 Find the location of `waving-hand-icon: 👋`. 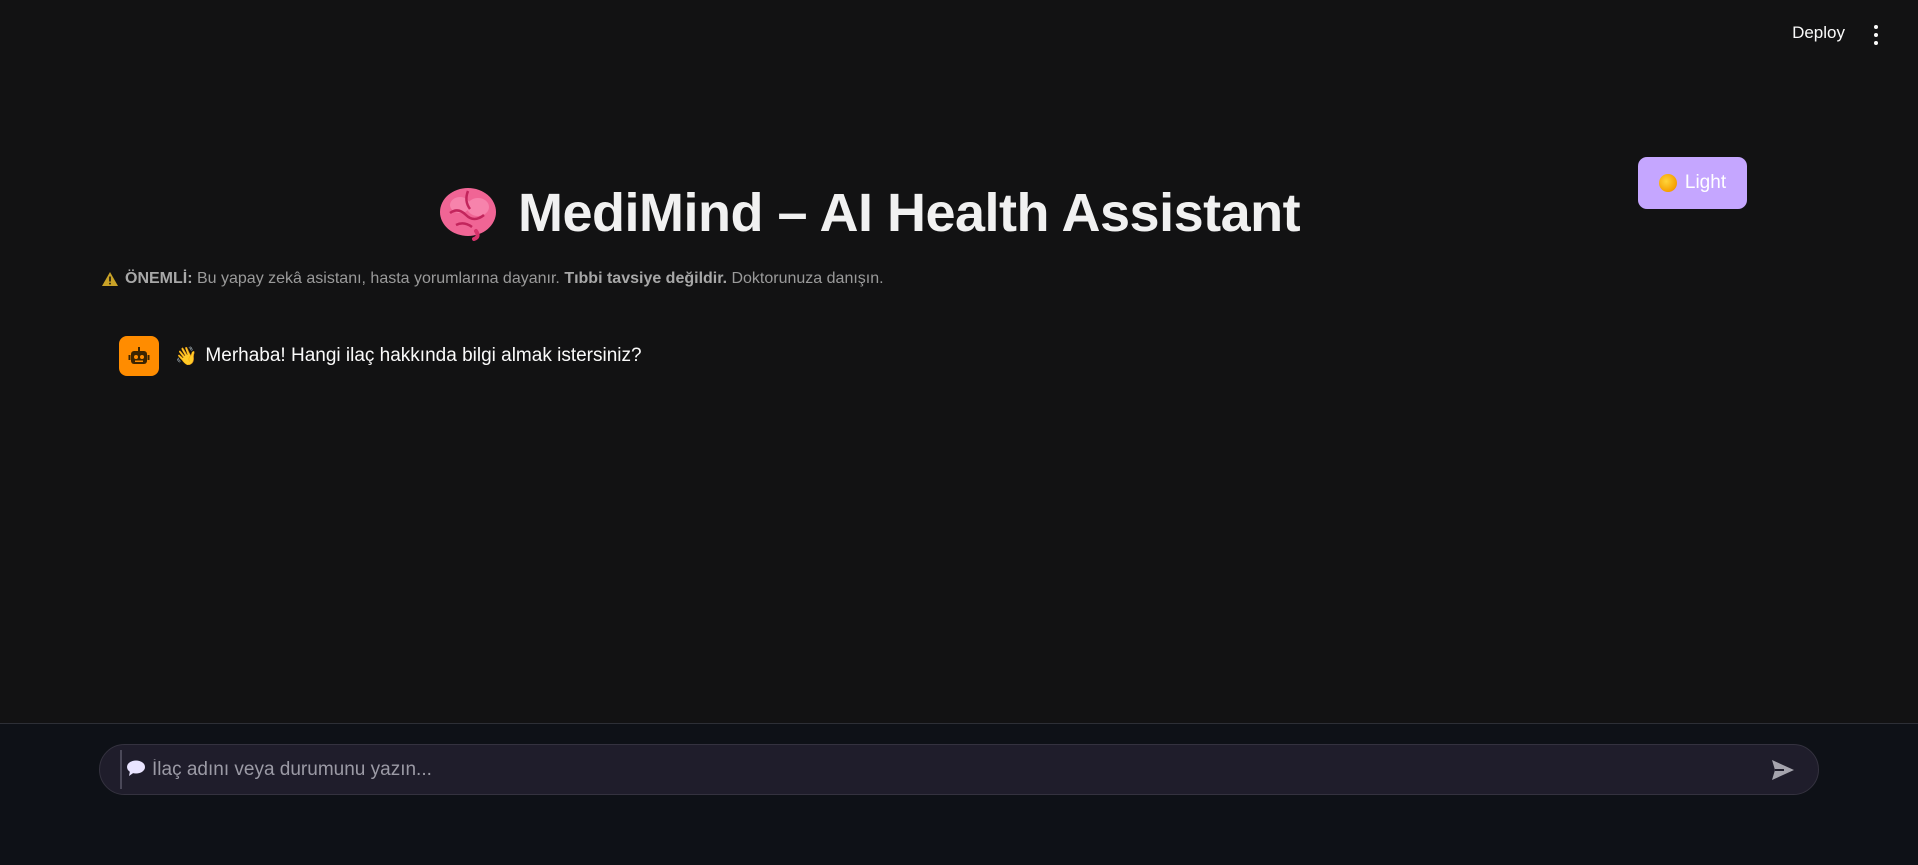

waving-hand-icon: 👋 is located at coordinates (186, 355).